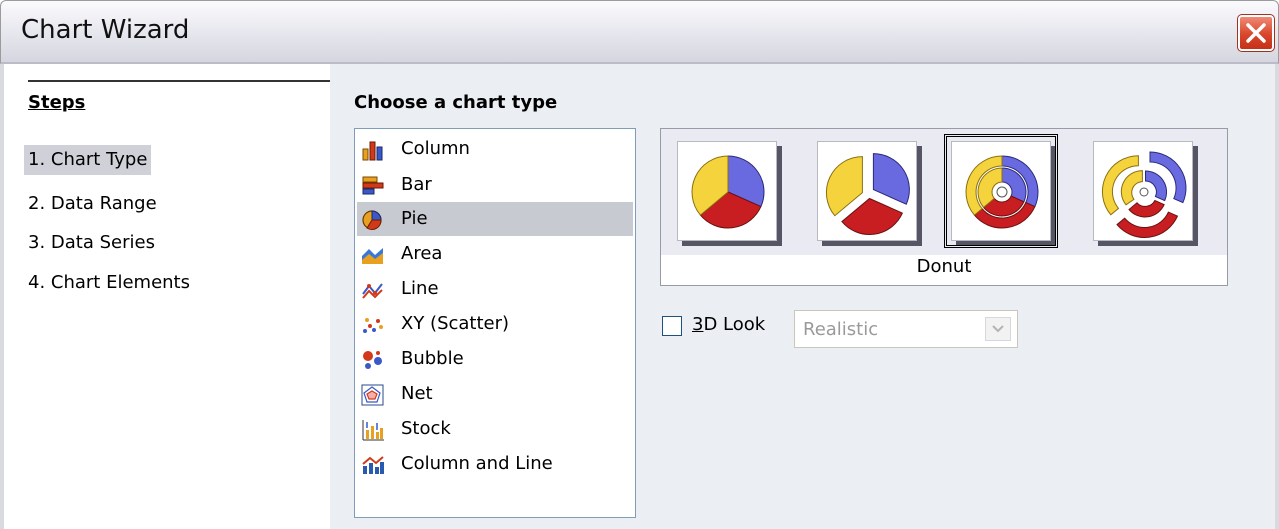  What do you see at coordinates (841, 329) in the screenshot?
I see `3d-scheme-value: Realistic` at bounding box center [841, 329].